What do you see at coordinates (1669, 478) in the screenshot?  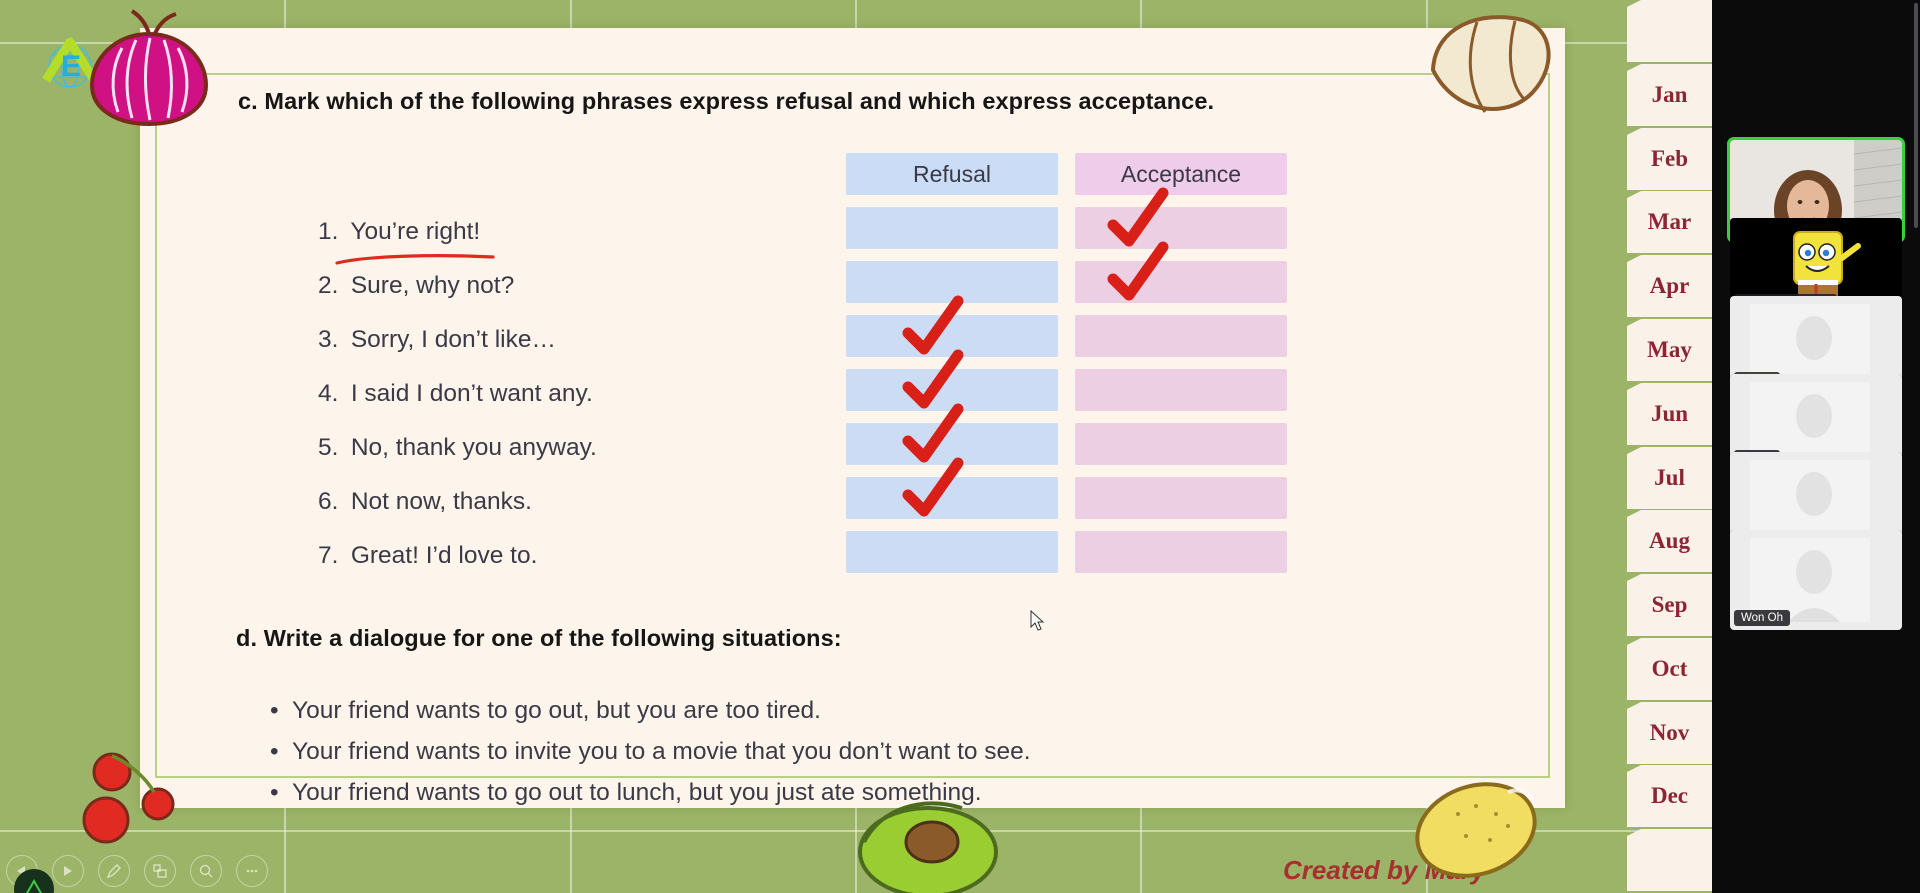 I see `month-tab-jul: Jul` at bounding box center [1669, 478].